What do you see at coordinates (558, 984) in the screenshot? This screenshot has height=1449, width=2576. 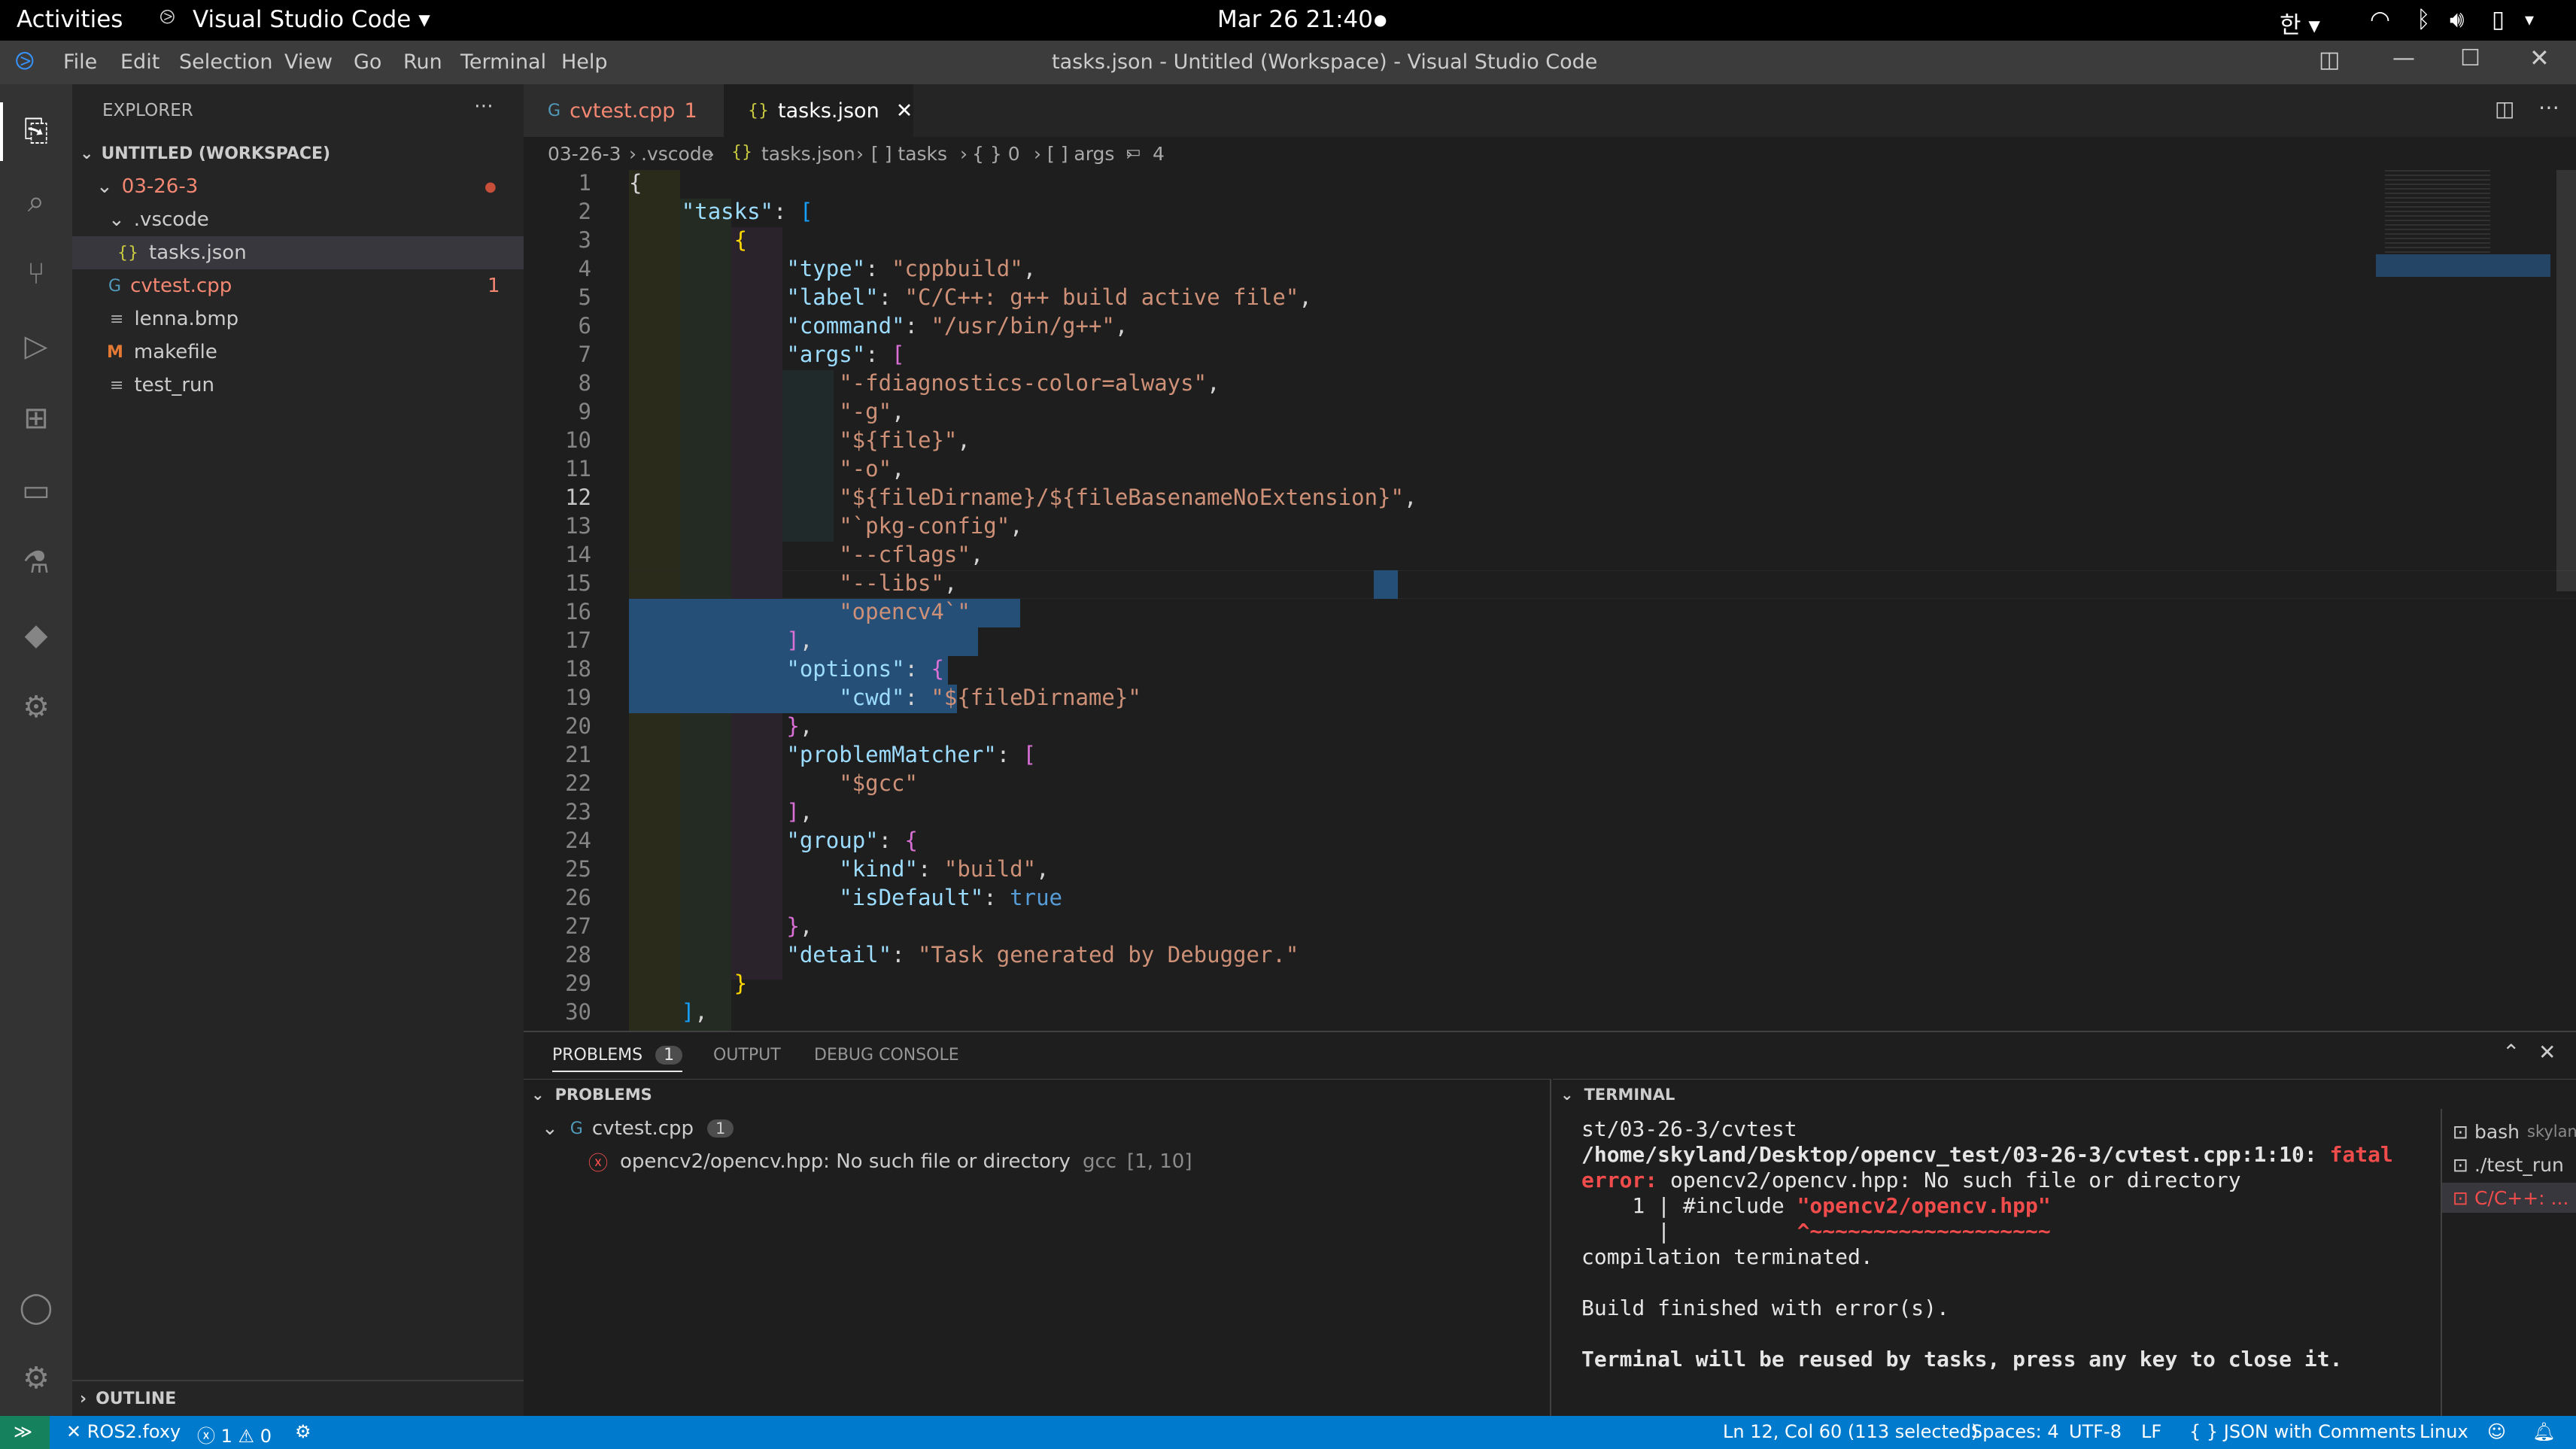 I see `line-number: 29` at bounding box center [558, 984].